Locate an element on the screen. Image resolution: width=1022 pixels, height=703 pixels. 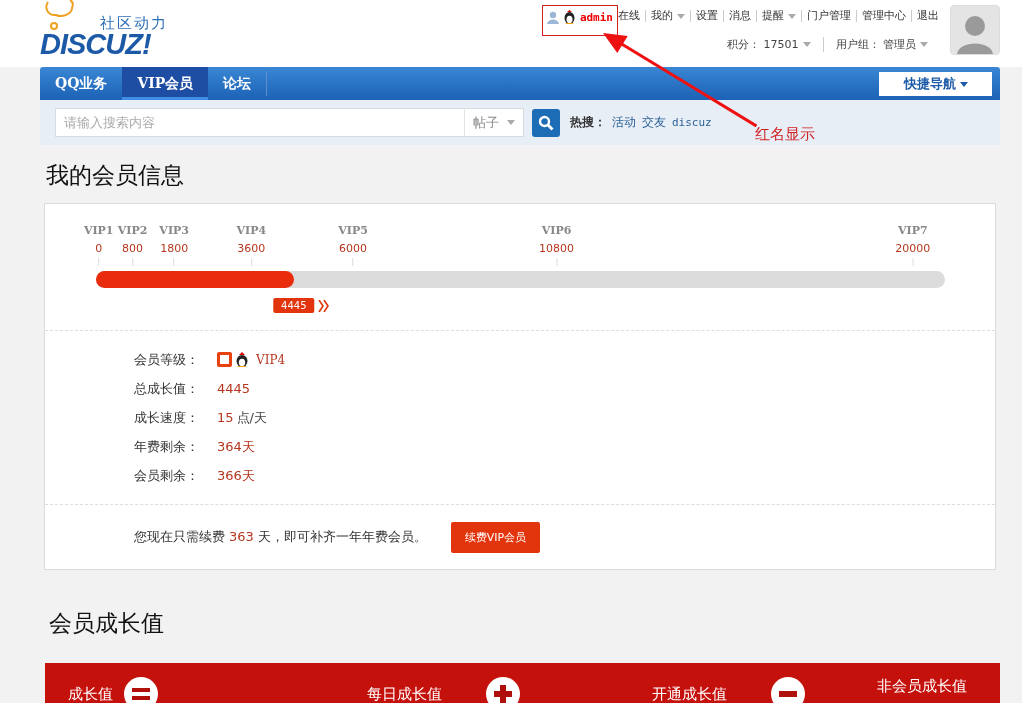
growth-label: 非会员成长值 is located at coordinates (922, 686).